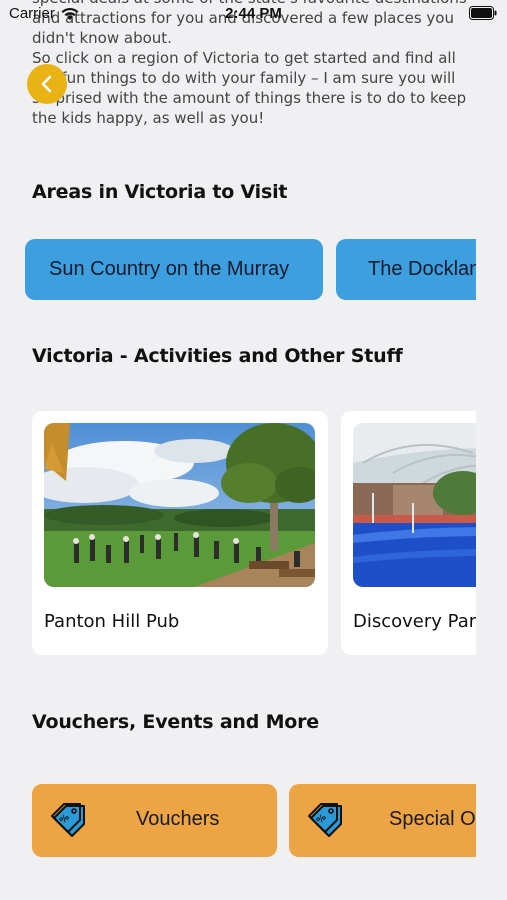 This screenshot has width=507, height=900. What do you see at coordinates (432, 819) in the screenshot?
I see `voucher-button-label: Special Offers` at bounding box center [432, 819].